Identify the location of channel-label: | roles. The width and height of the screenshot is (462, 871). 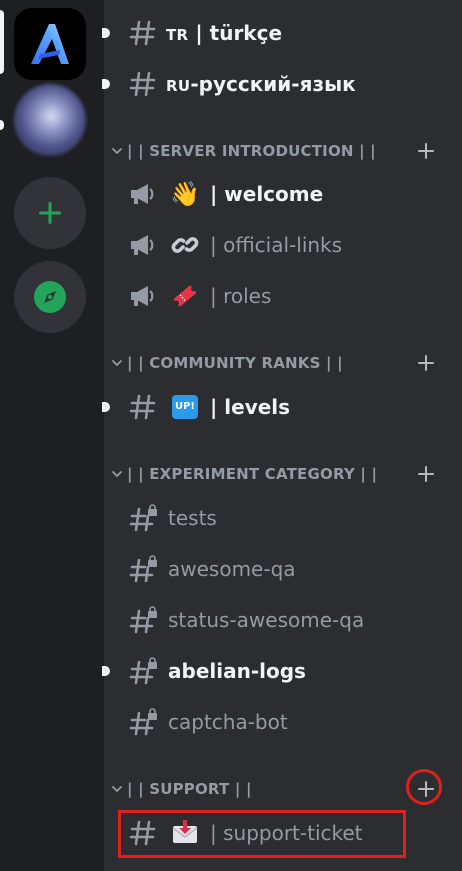
(240, 296).